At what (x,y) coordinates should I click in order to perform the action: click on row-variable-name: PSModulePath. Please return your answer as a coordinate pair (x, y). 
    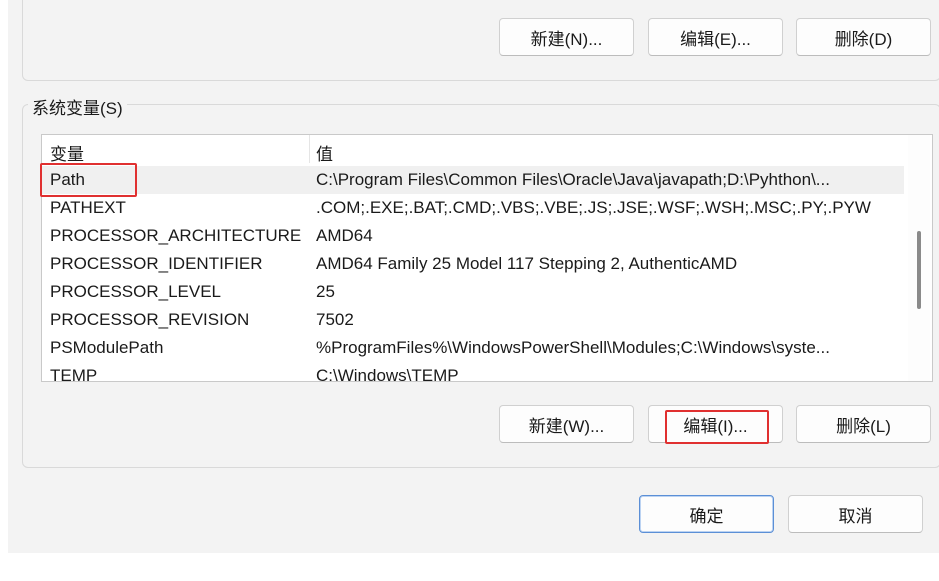
    Looking at the image, I should click on (107, 347).